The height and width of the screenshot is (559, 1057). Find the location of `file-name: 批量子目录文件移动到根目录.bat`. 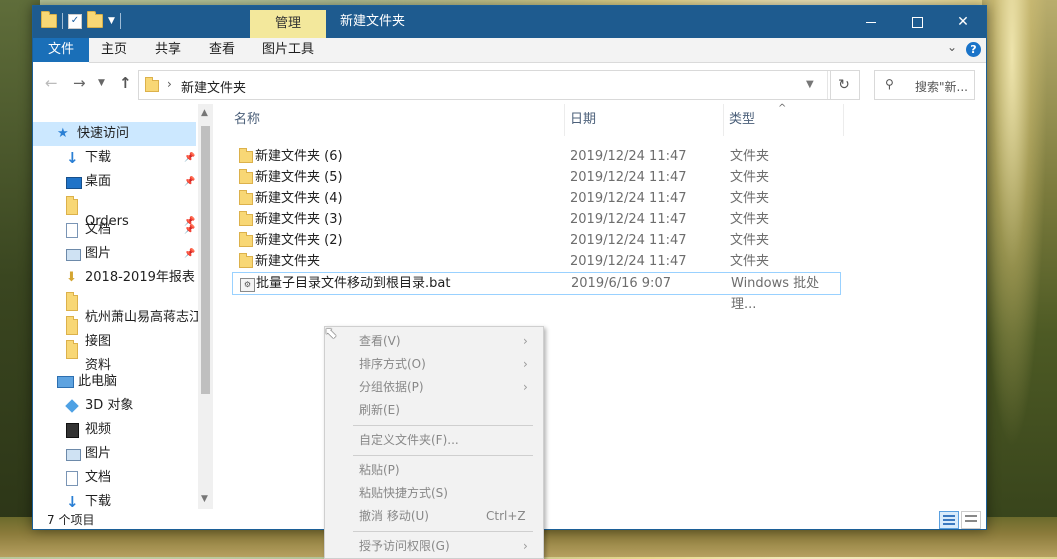

file-name: 批量子目录文件移动到根目录.bat is located at coordinates (353, 283).